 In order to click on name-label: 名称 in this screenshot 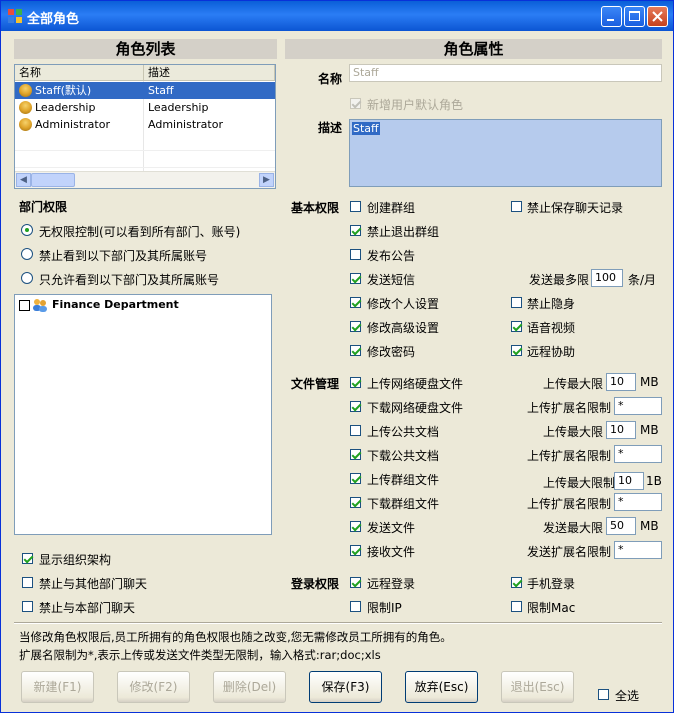, I will do `click(330, 79)`.